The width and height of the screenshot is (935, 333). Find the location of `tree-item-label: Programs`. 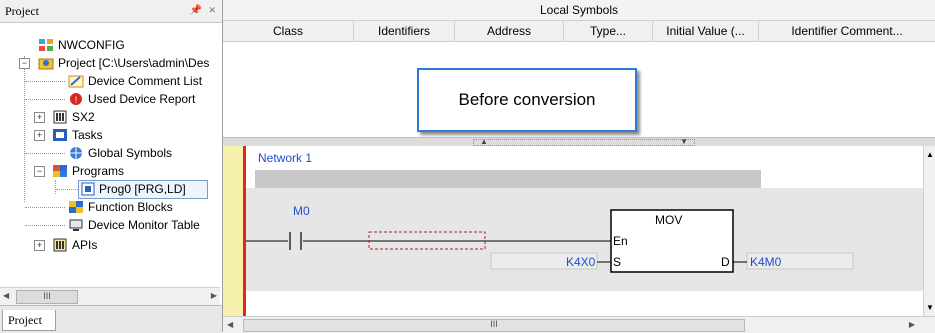

tree-item-label: Programs is located at coordinates (98, 171).